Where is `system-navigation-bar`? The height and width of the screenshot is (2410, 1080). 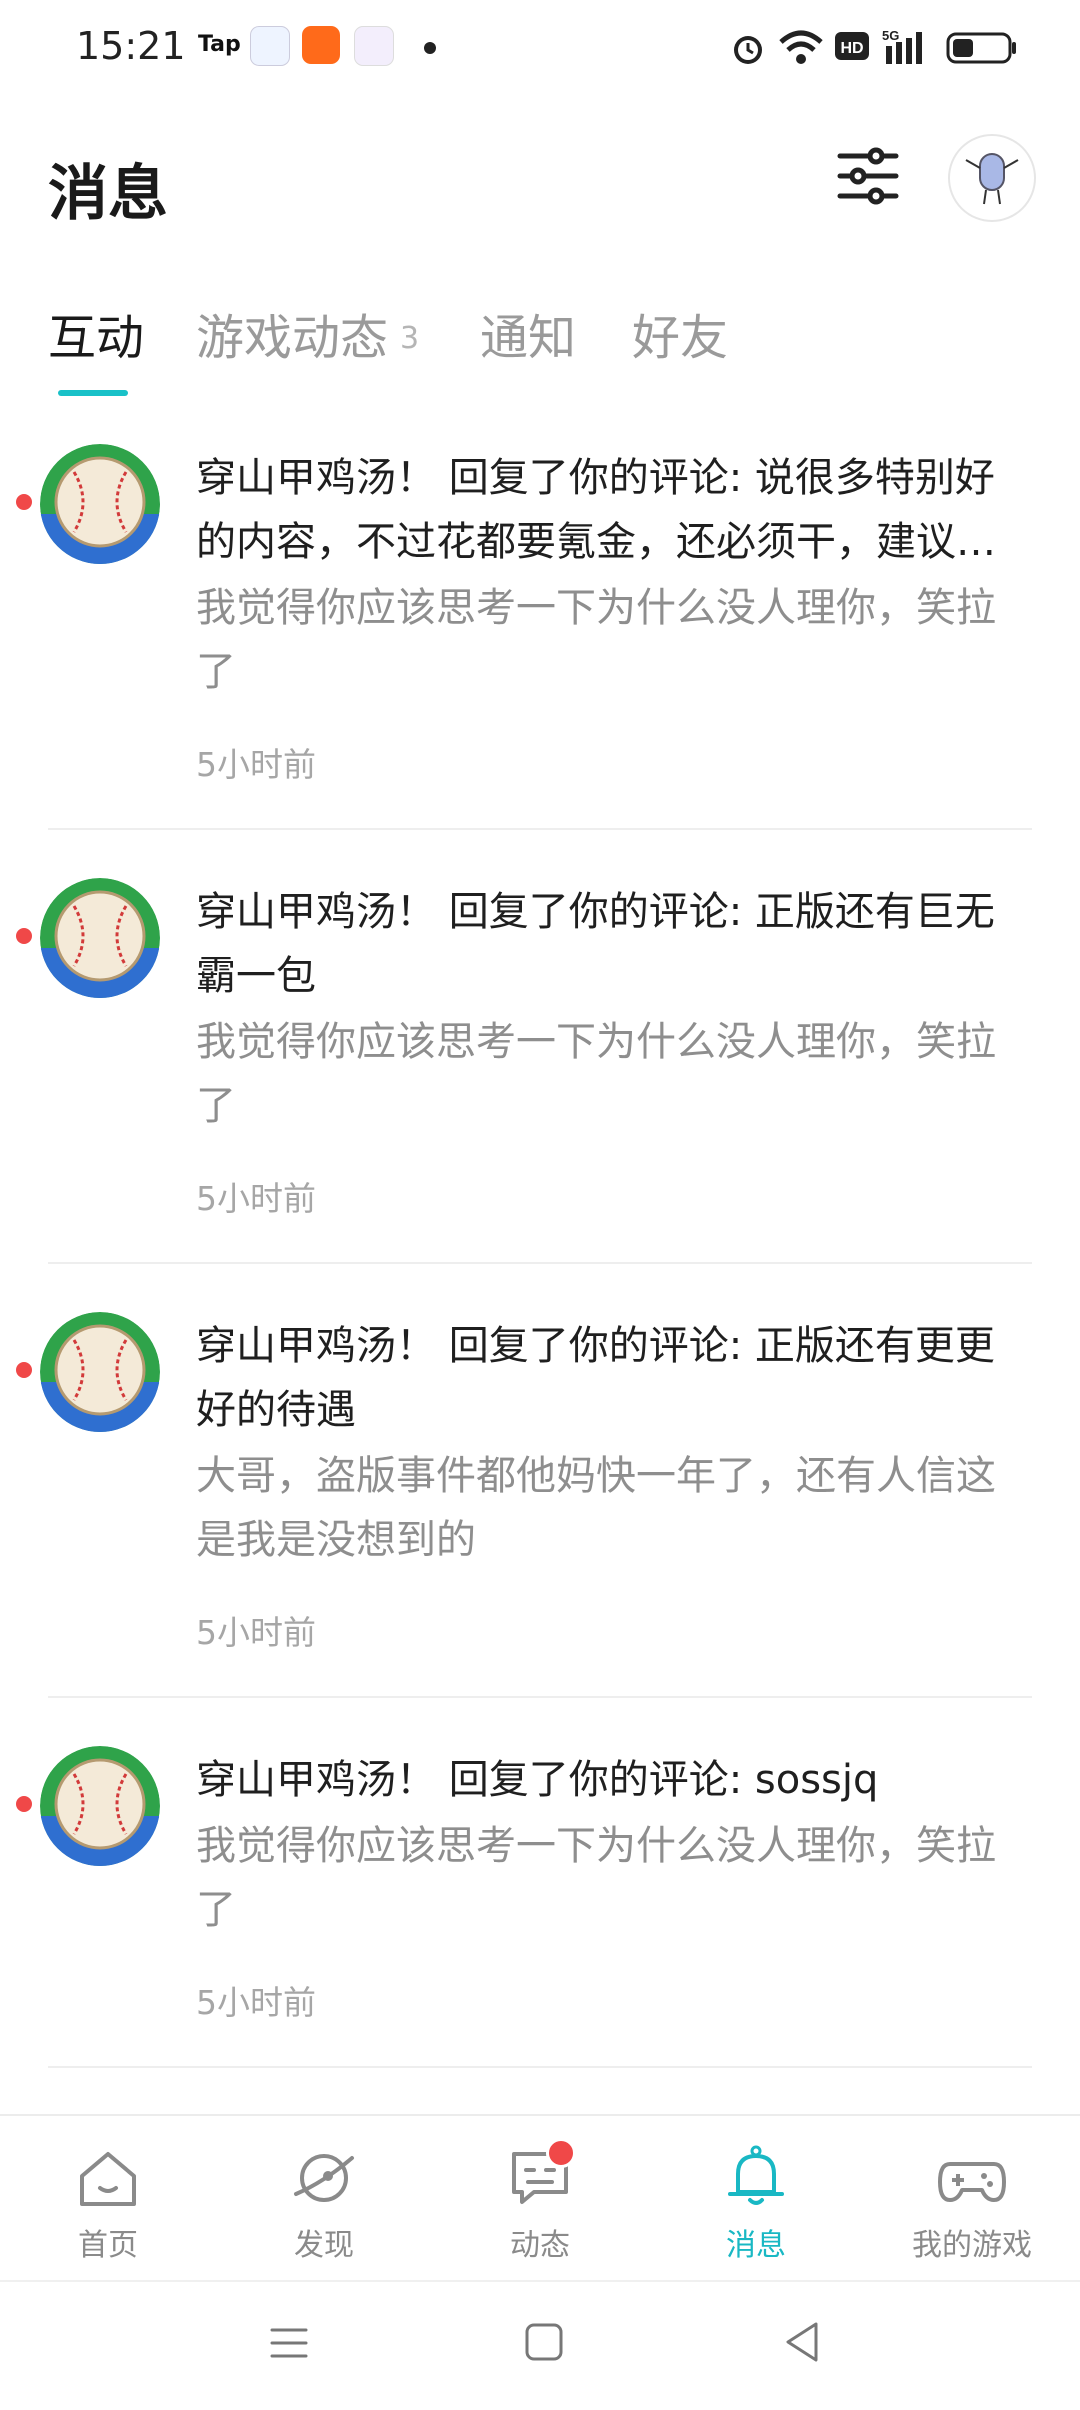
system-navigation-bar is located at coordinates (540, 2345).